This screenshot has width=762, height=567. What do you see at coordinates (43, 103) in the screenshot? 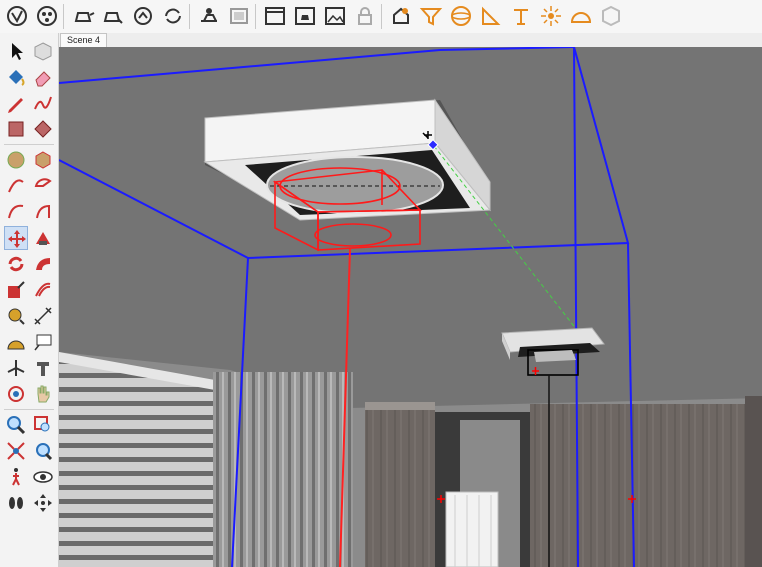
I see `freehand-icon` at bounding box center [43, 103].